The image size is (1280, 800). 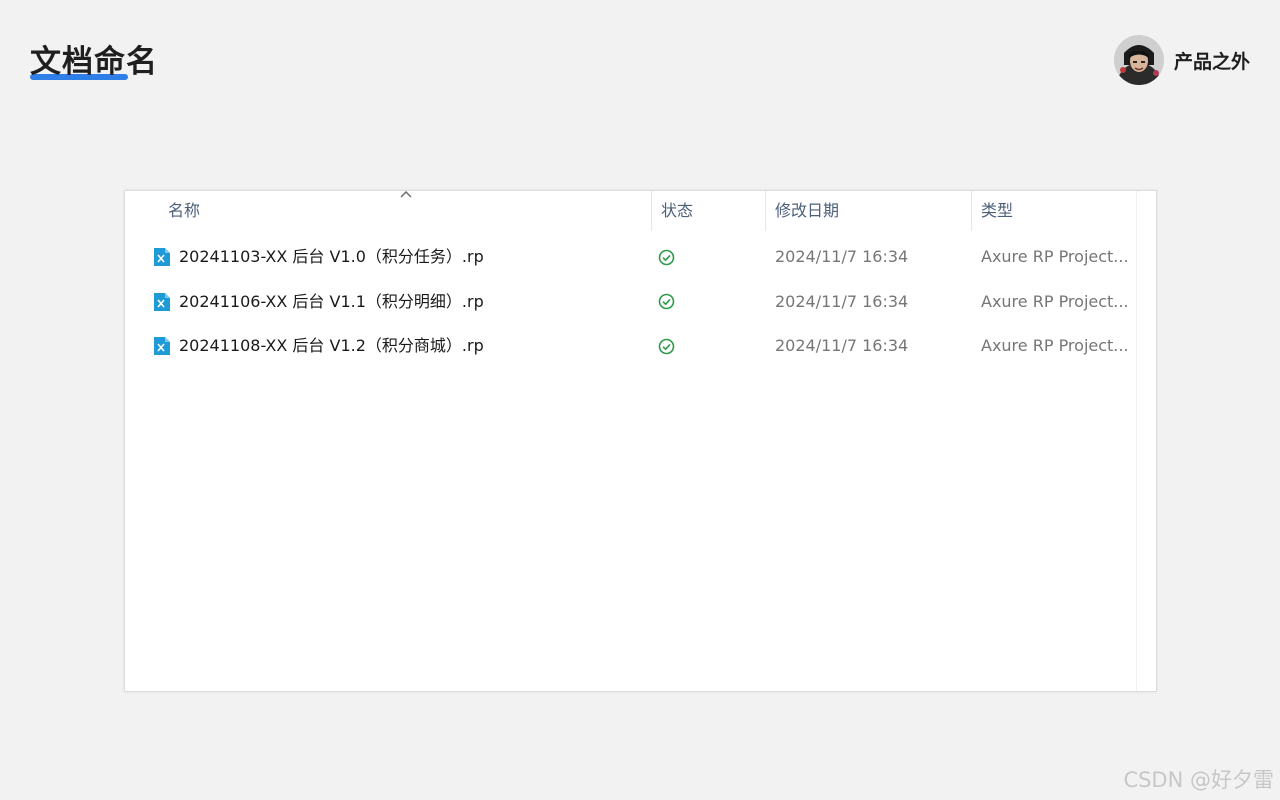 What do you see at coordinates (1136, 441) in the screenshot?
I see `scroll-edge` at bounding box center [1136, 441].